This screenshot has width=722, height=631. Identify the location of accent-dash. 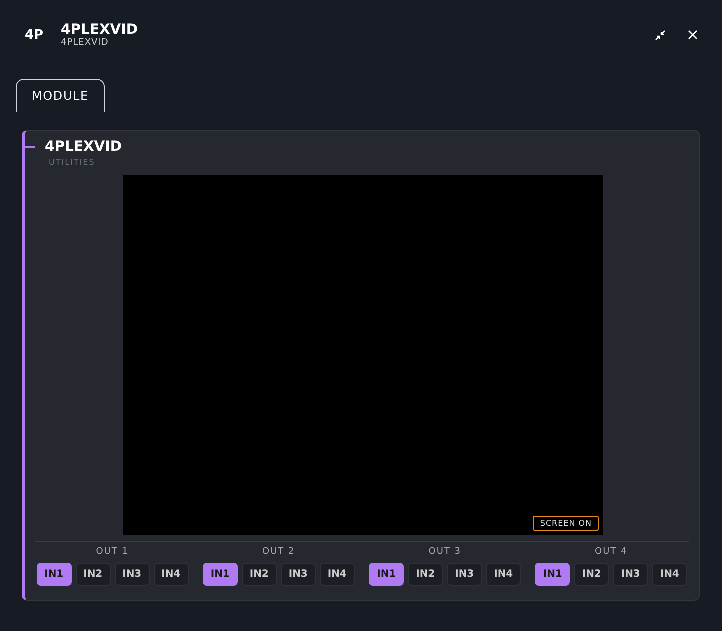
(30, 147).